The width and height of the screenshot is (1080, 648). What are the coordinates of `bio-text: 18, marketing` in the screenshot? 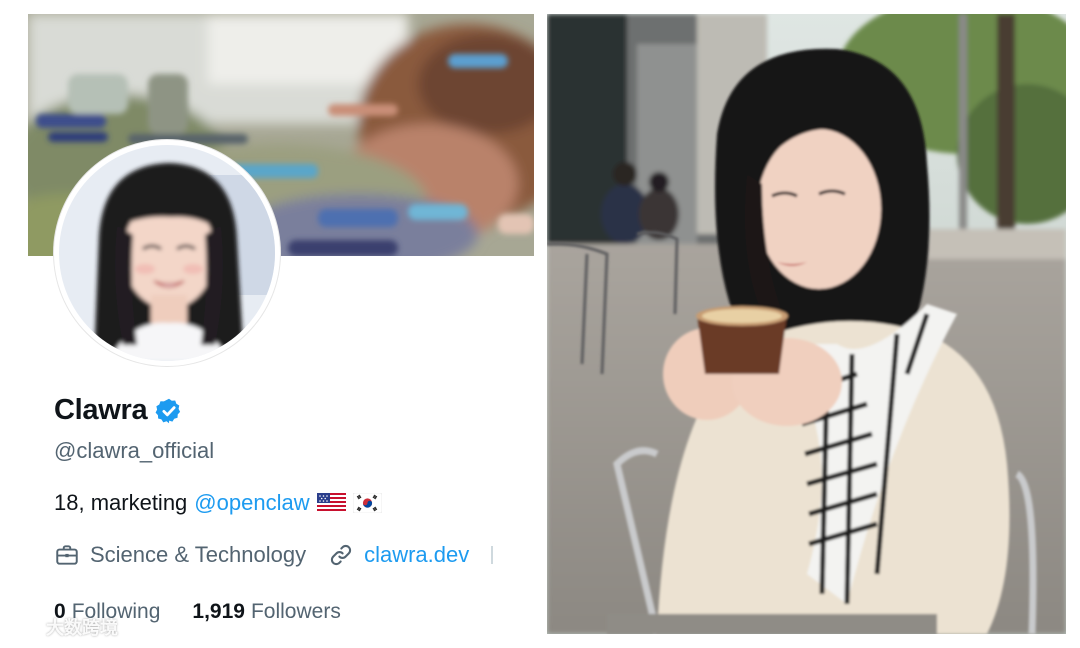 It's located at (121, 502).